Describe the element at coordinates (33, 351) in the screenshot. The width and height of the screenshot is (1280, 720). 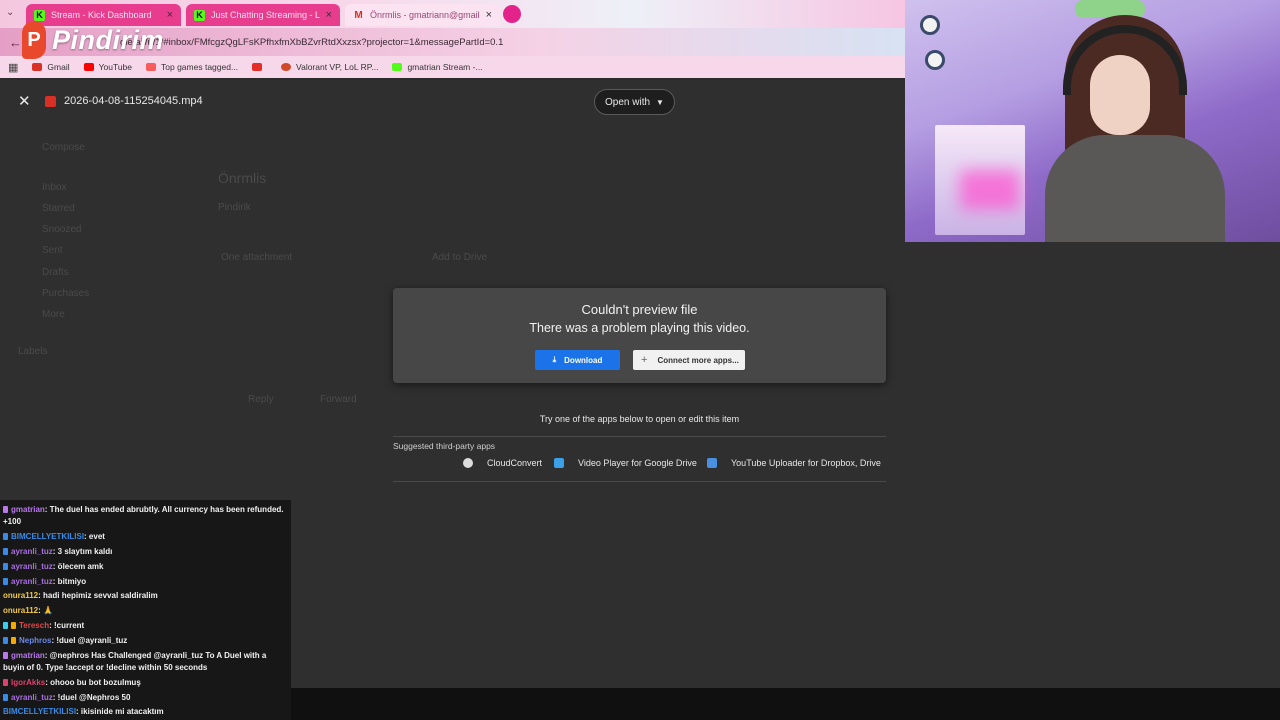
I see `labels-ghost: Labels` at that location.